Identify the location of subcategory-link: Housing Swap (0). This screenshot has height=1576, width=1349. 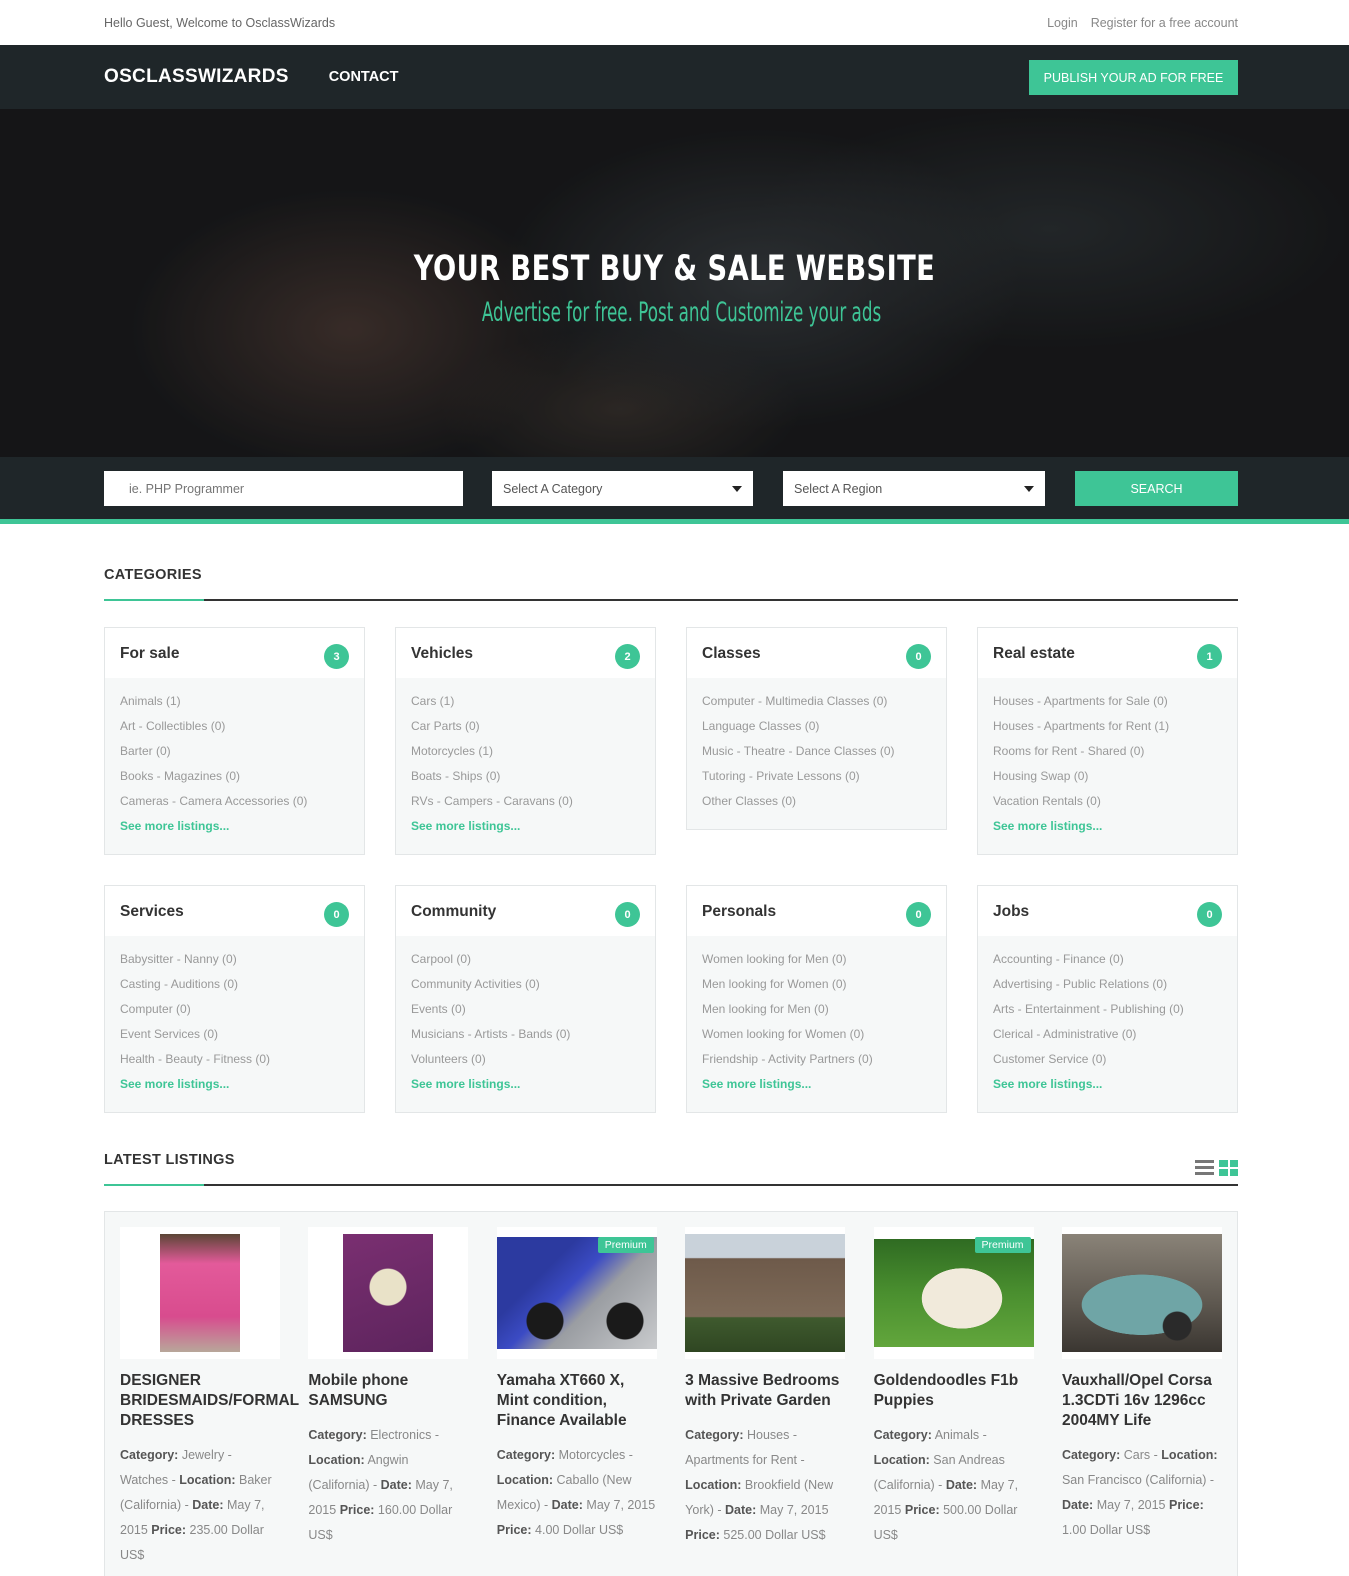
(1107, 781).